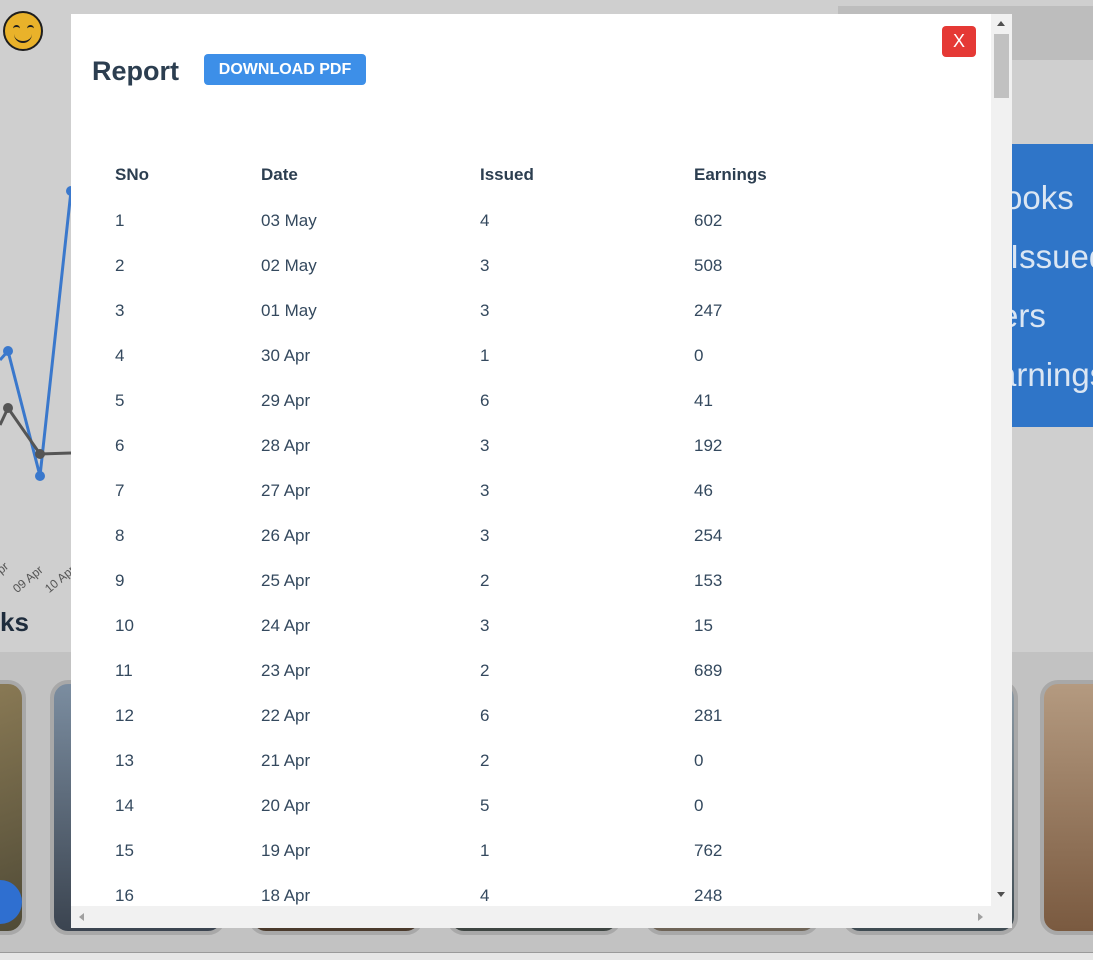 The width and height of the screenshot is (1093, 960). I want to click on scroll-right-arrow-icon, so click(980, 917).